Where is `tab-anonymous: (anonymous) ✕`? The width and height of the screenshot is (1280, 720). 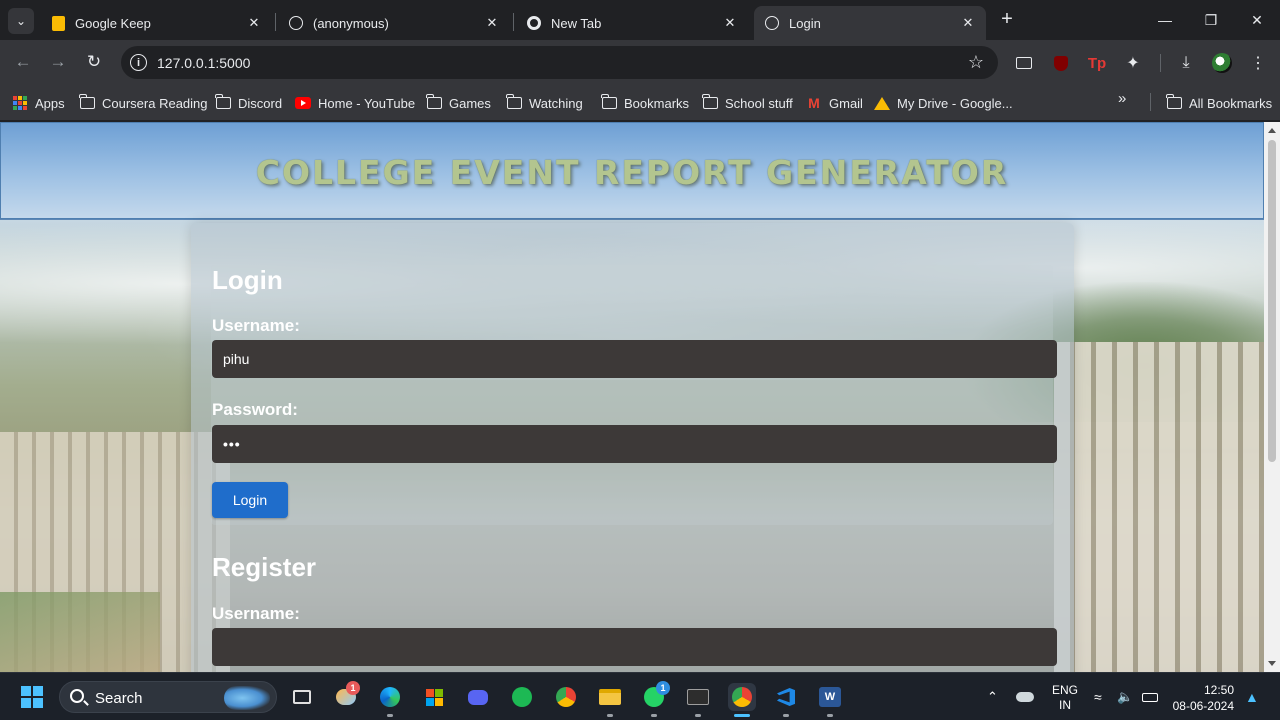 tab-anonymous: (anonymous) ✕ is located at coordinates (394, 23).